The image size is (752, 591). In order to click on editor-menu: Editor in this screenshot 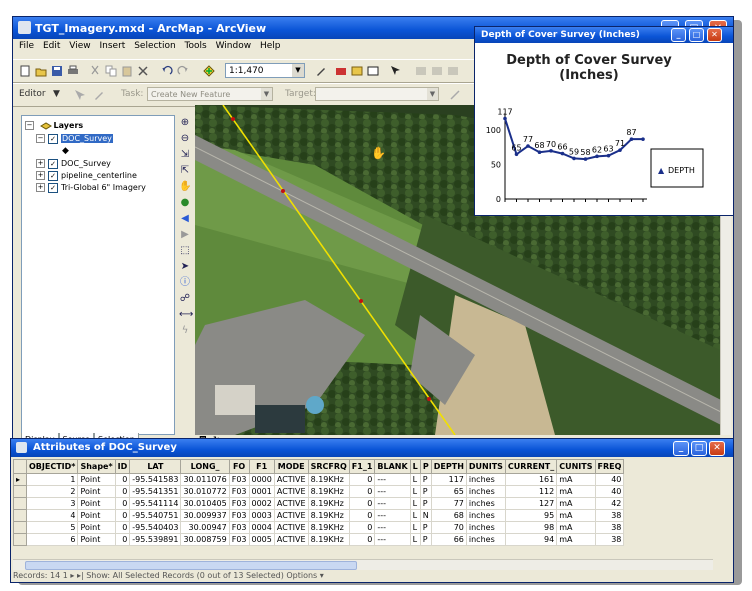, I will do `click(32, 94)`.